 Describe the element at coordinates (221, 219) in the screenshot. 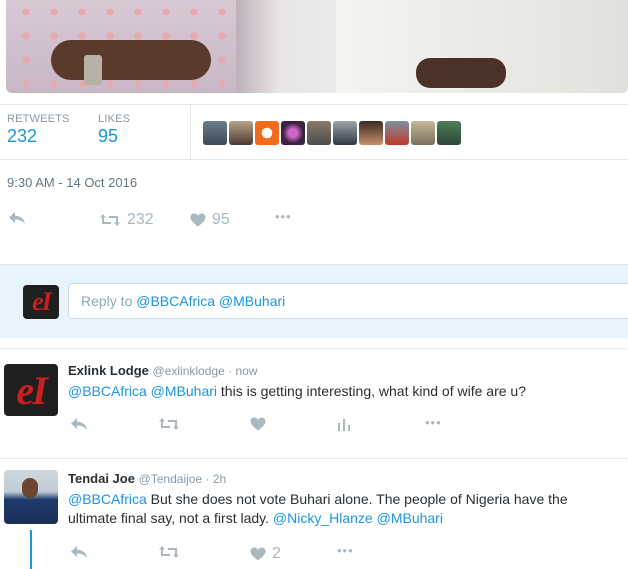

I see `like-count: 95` at that location.